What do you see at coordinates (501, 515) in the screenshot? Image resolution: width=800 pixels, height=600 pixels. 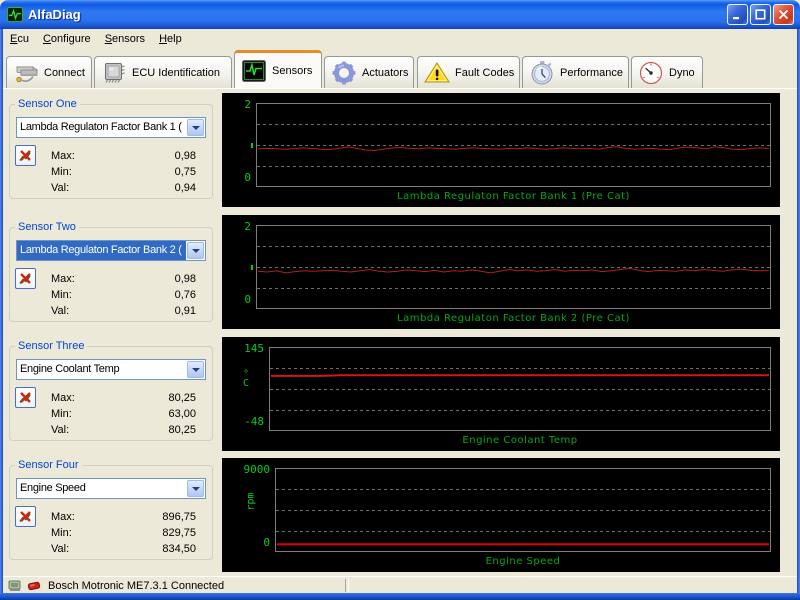 I see `chart-engine-speed: 9000 0 rpm Engine Speed` at bounding box center [501, 515].